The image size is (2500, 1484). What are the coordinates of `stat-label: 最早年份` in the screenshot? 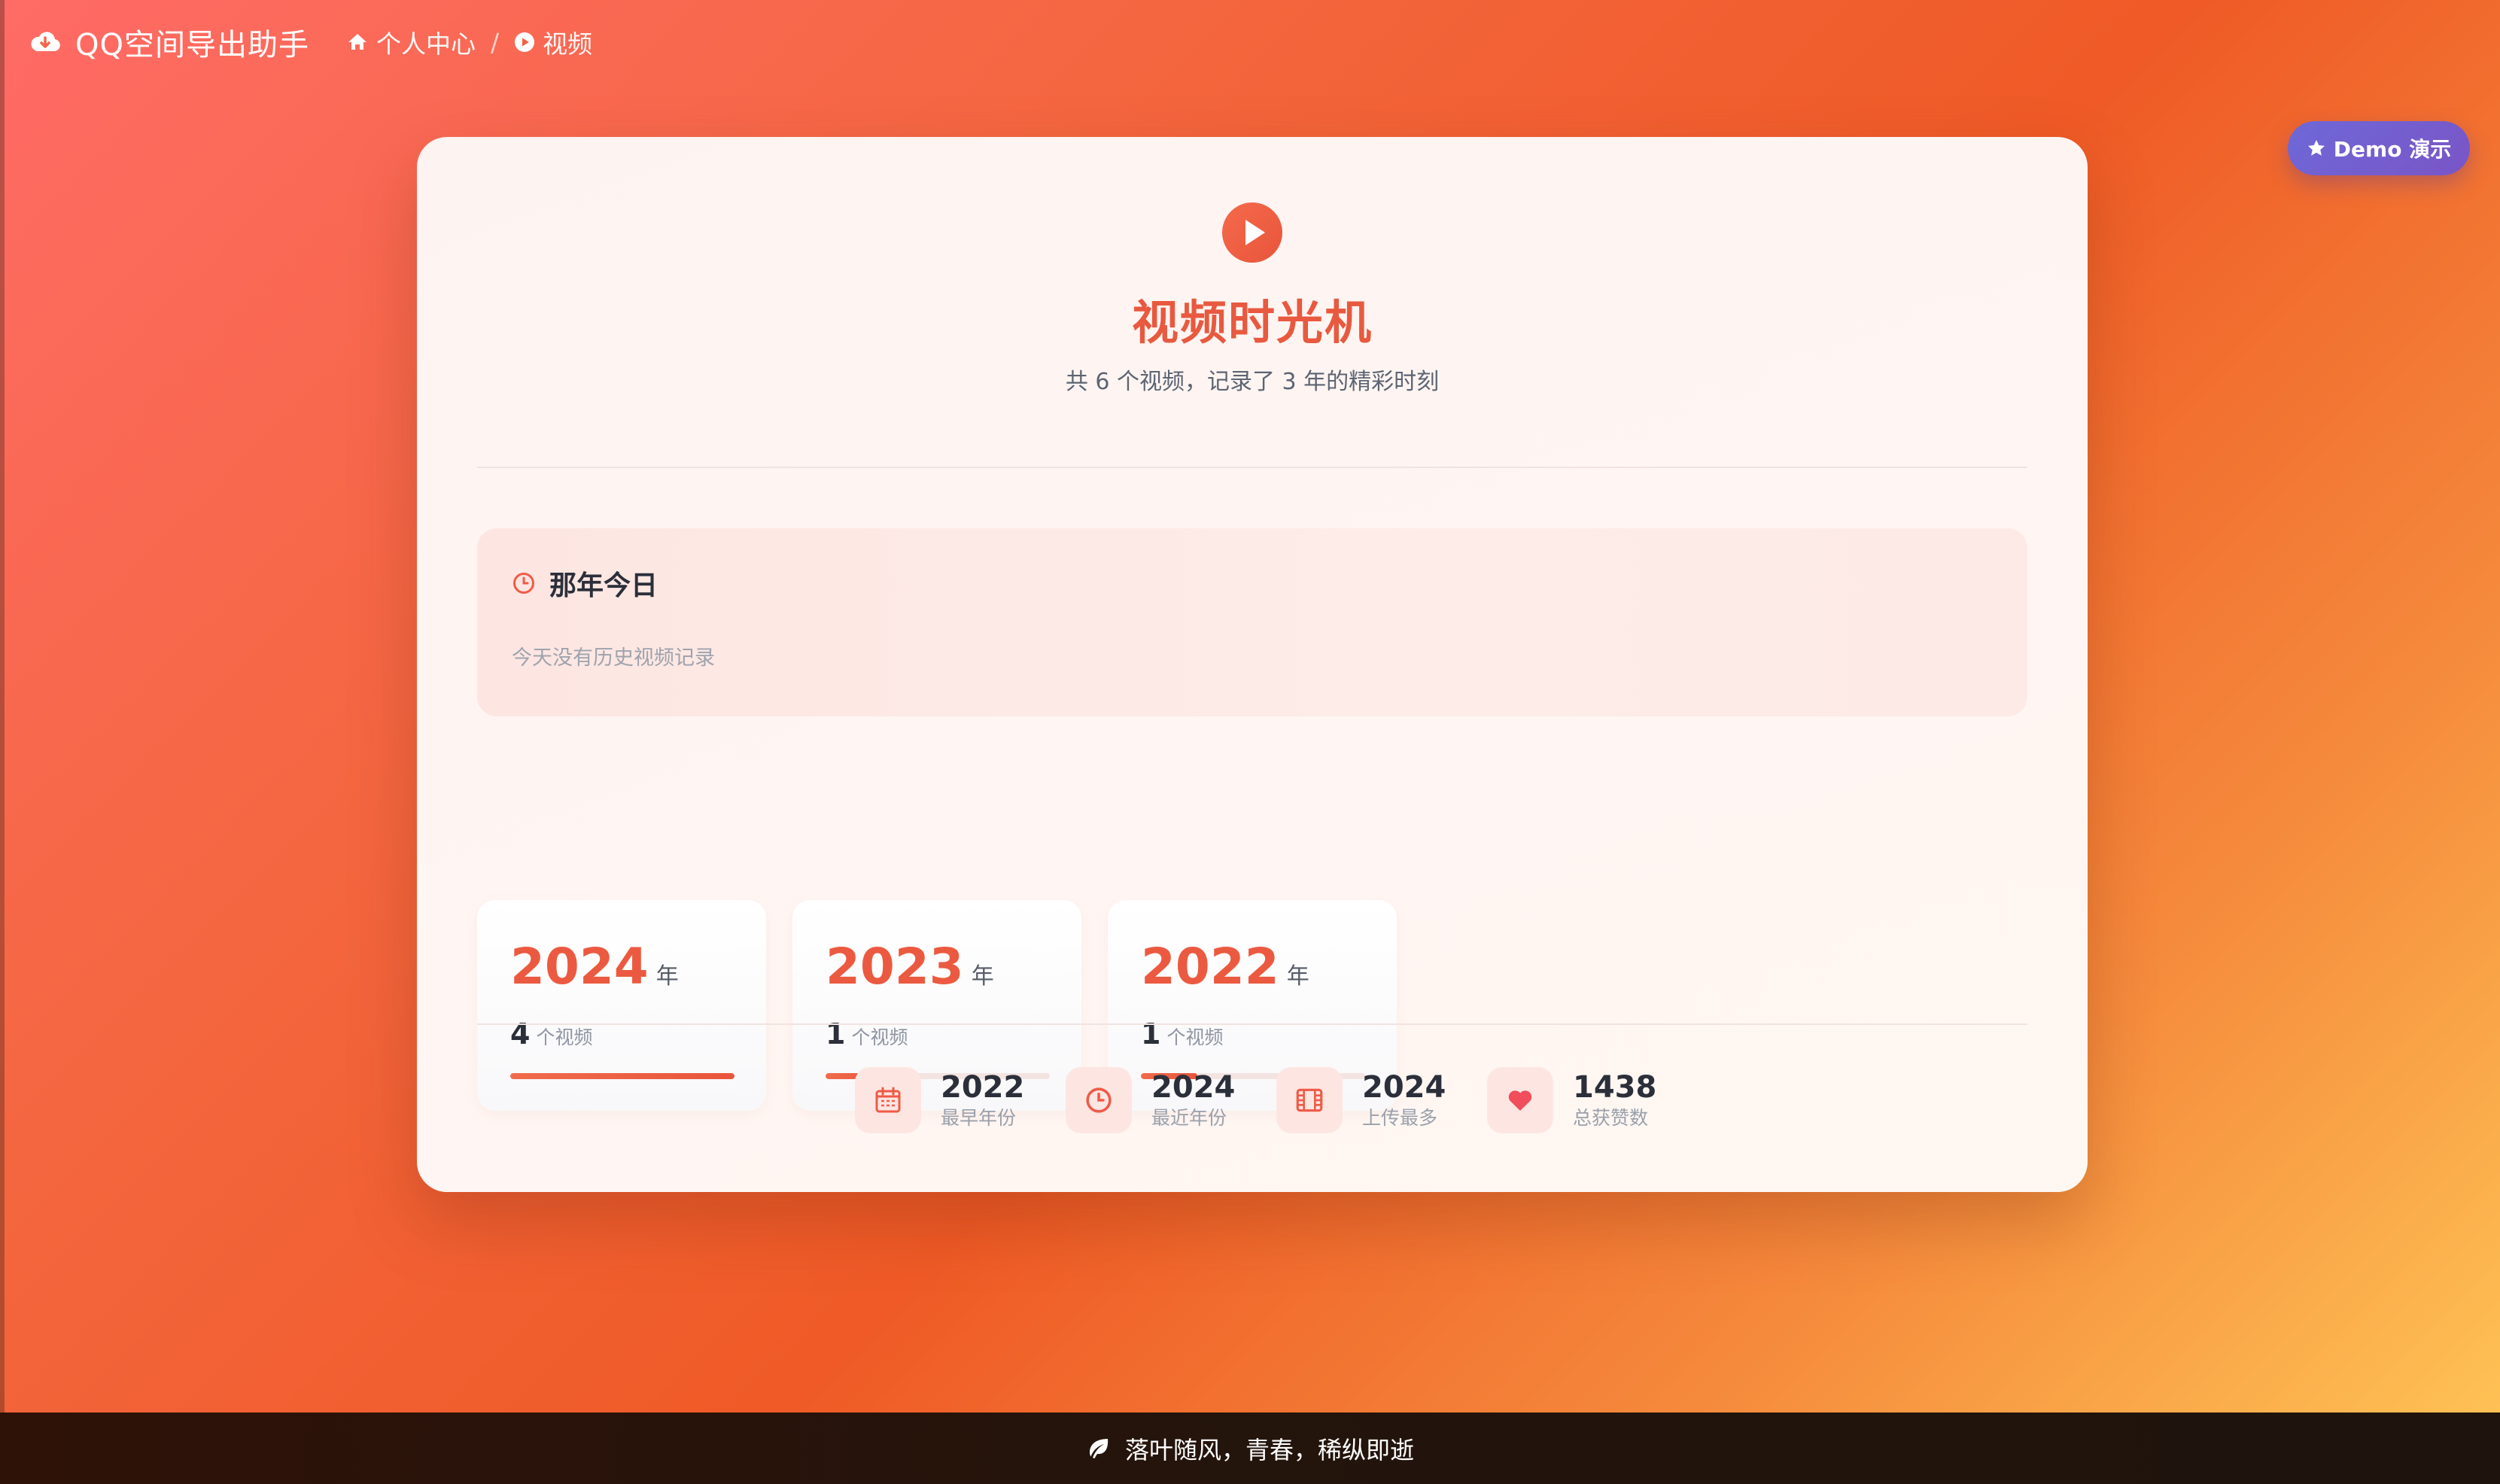 It's located at (979, 1118).